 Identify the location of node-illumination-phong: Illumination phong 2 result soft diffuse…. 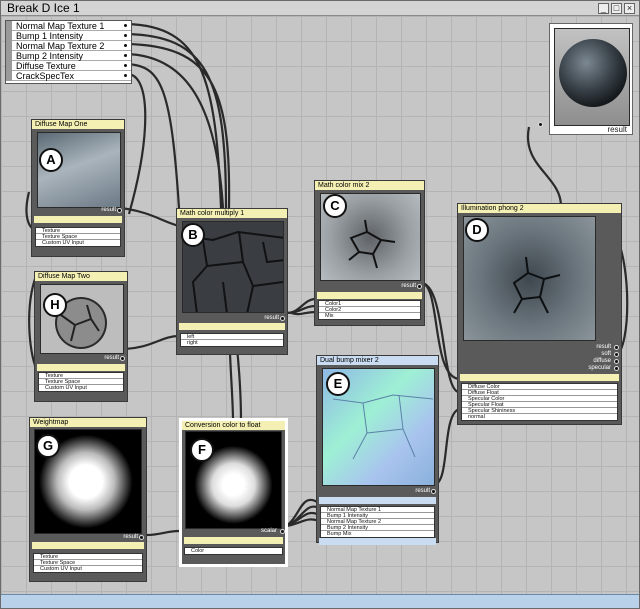
(539, 314).